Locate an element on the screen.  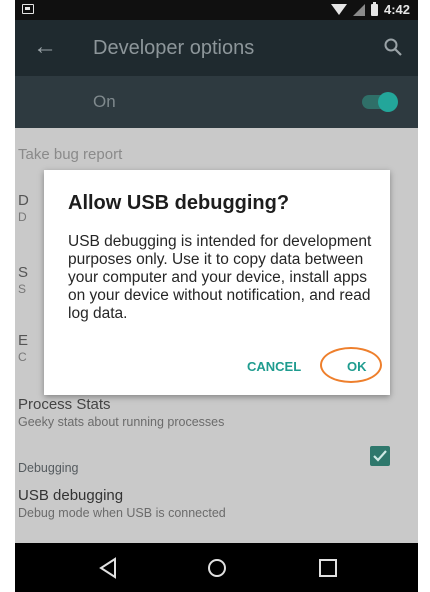
home-icon is located at coordinates (217, 568).